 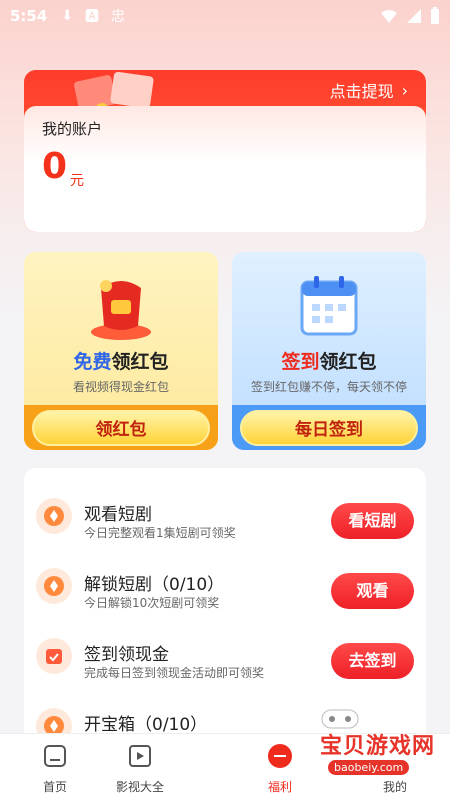 I want to click on unlock-watch-button: 观看, so click(x=372, y=591).